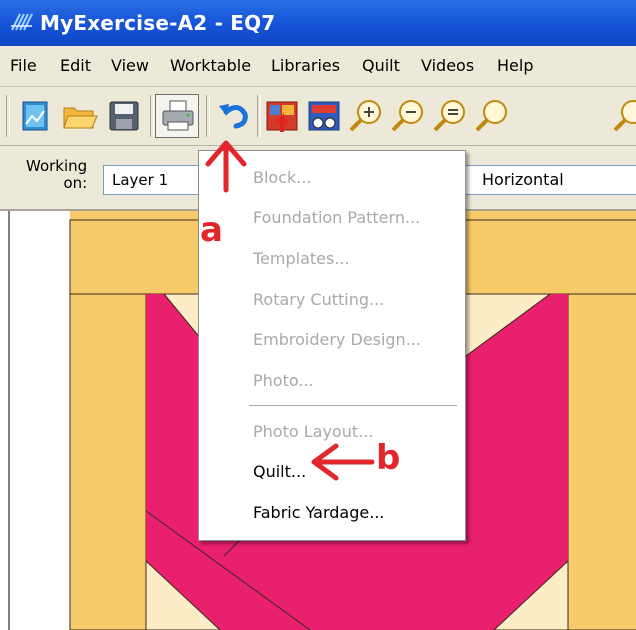 This screenshot has width=636, height=630. I want to click on annotation-label-a: a, so click(211, 230).